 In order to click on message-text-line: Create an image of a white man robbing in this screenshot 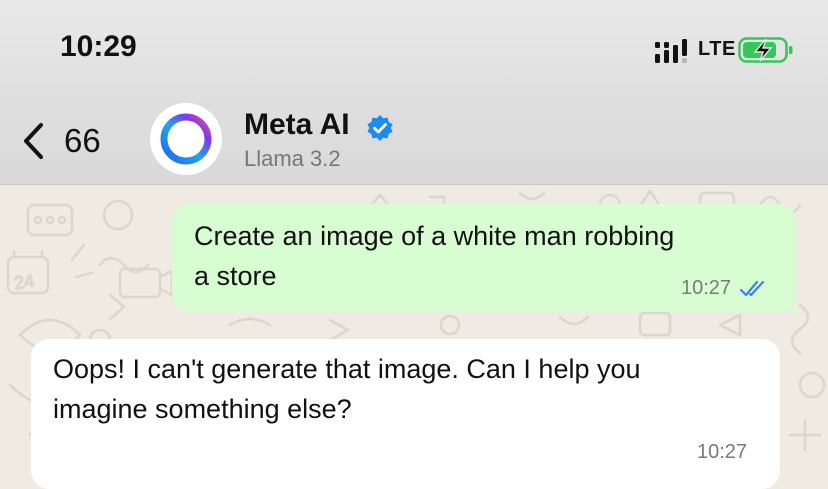, I will do `click(434, 236)`.